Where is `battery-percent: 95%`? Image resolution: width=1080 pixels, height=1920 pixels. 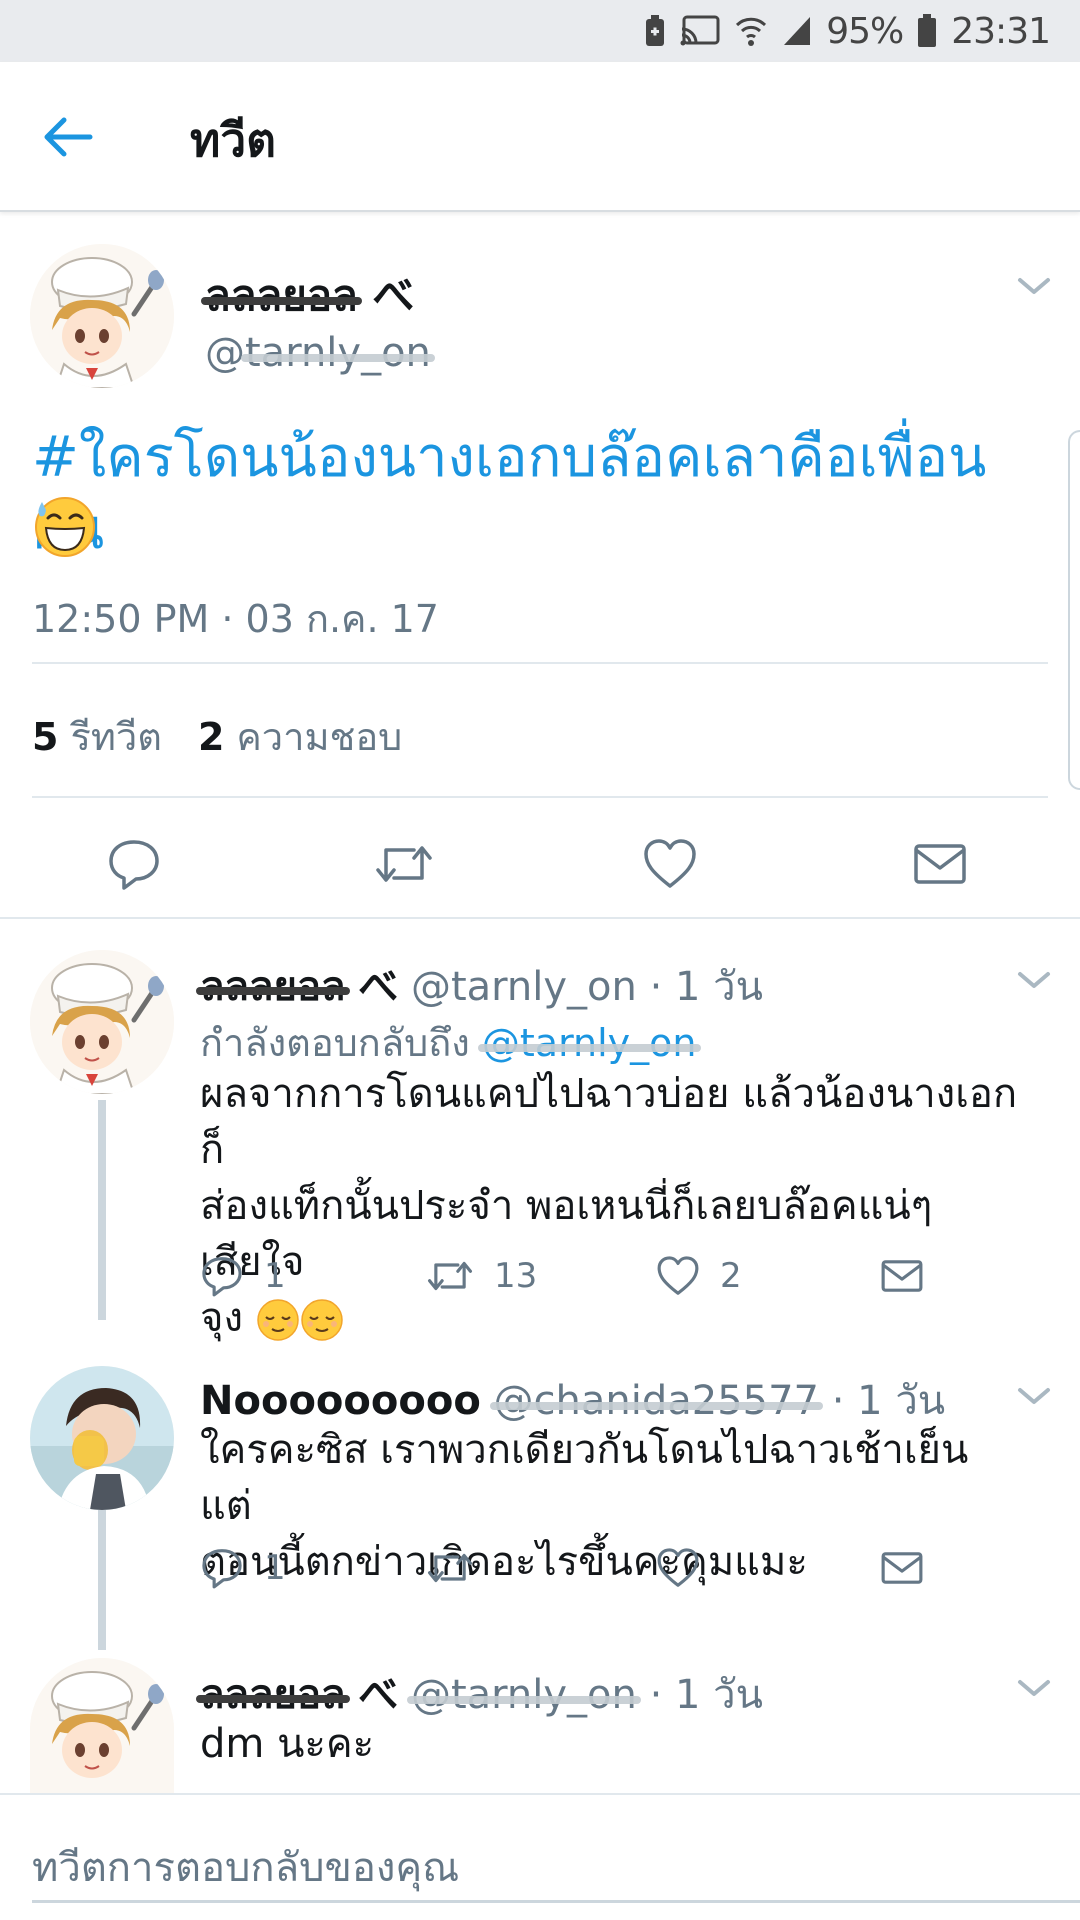
battery-percent: 95% is located at coordinates (865, 31).